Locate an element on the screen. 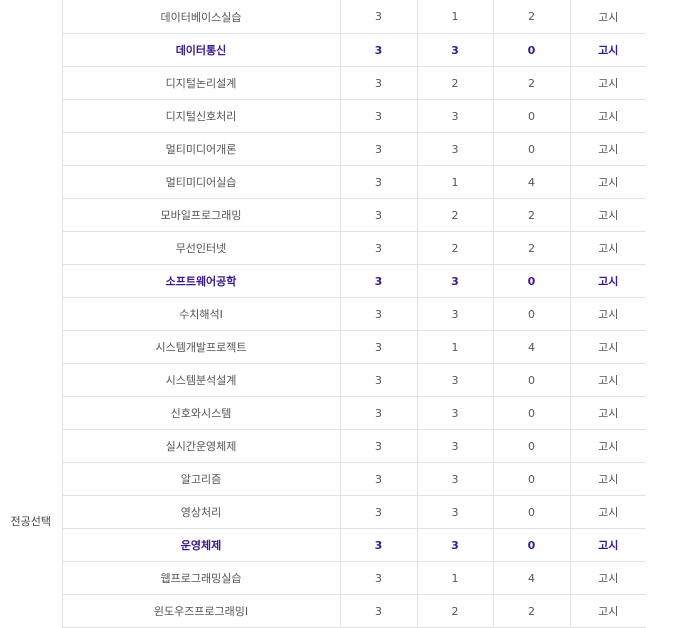  course-name-cell: 신호와시스템 is located at coordinates (200, 413).